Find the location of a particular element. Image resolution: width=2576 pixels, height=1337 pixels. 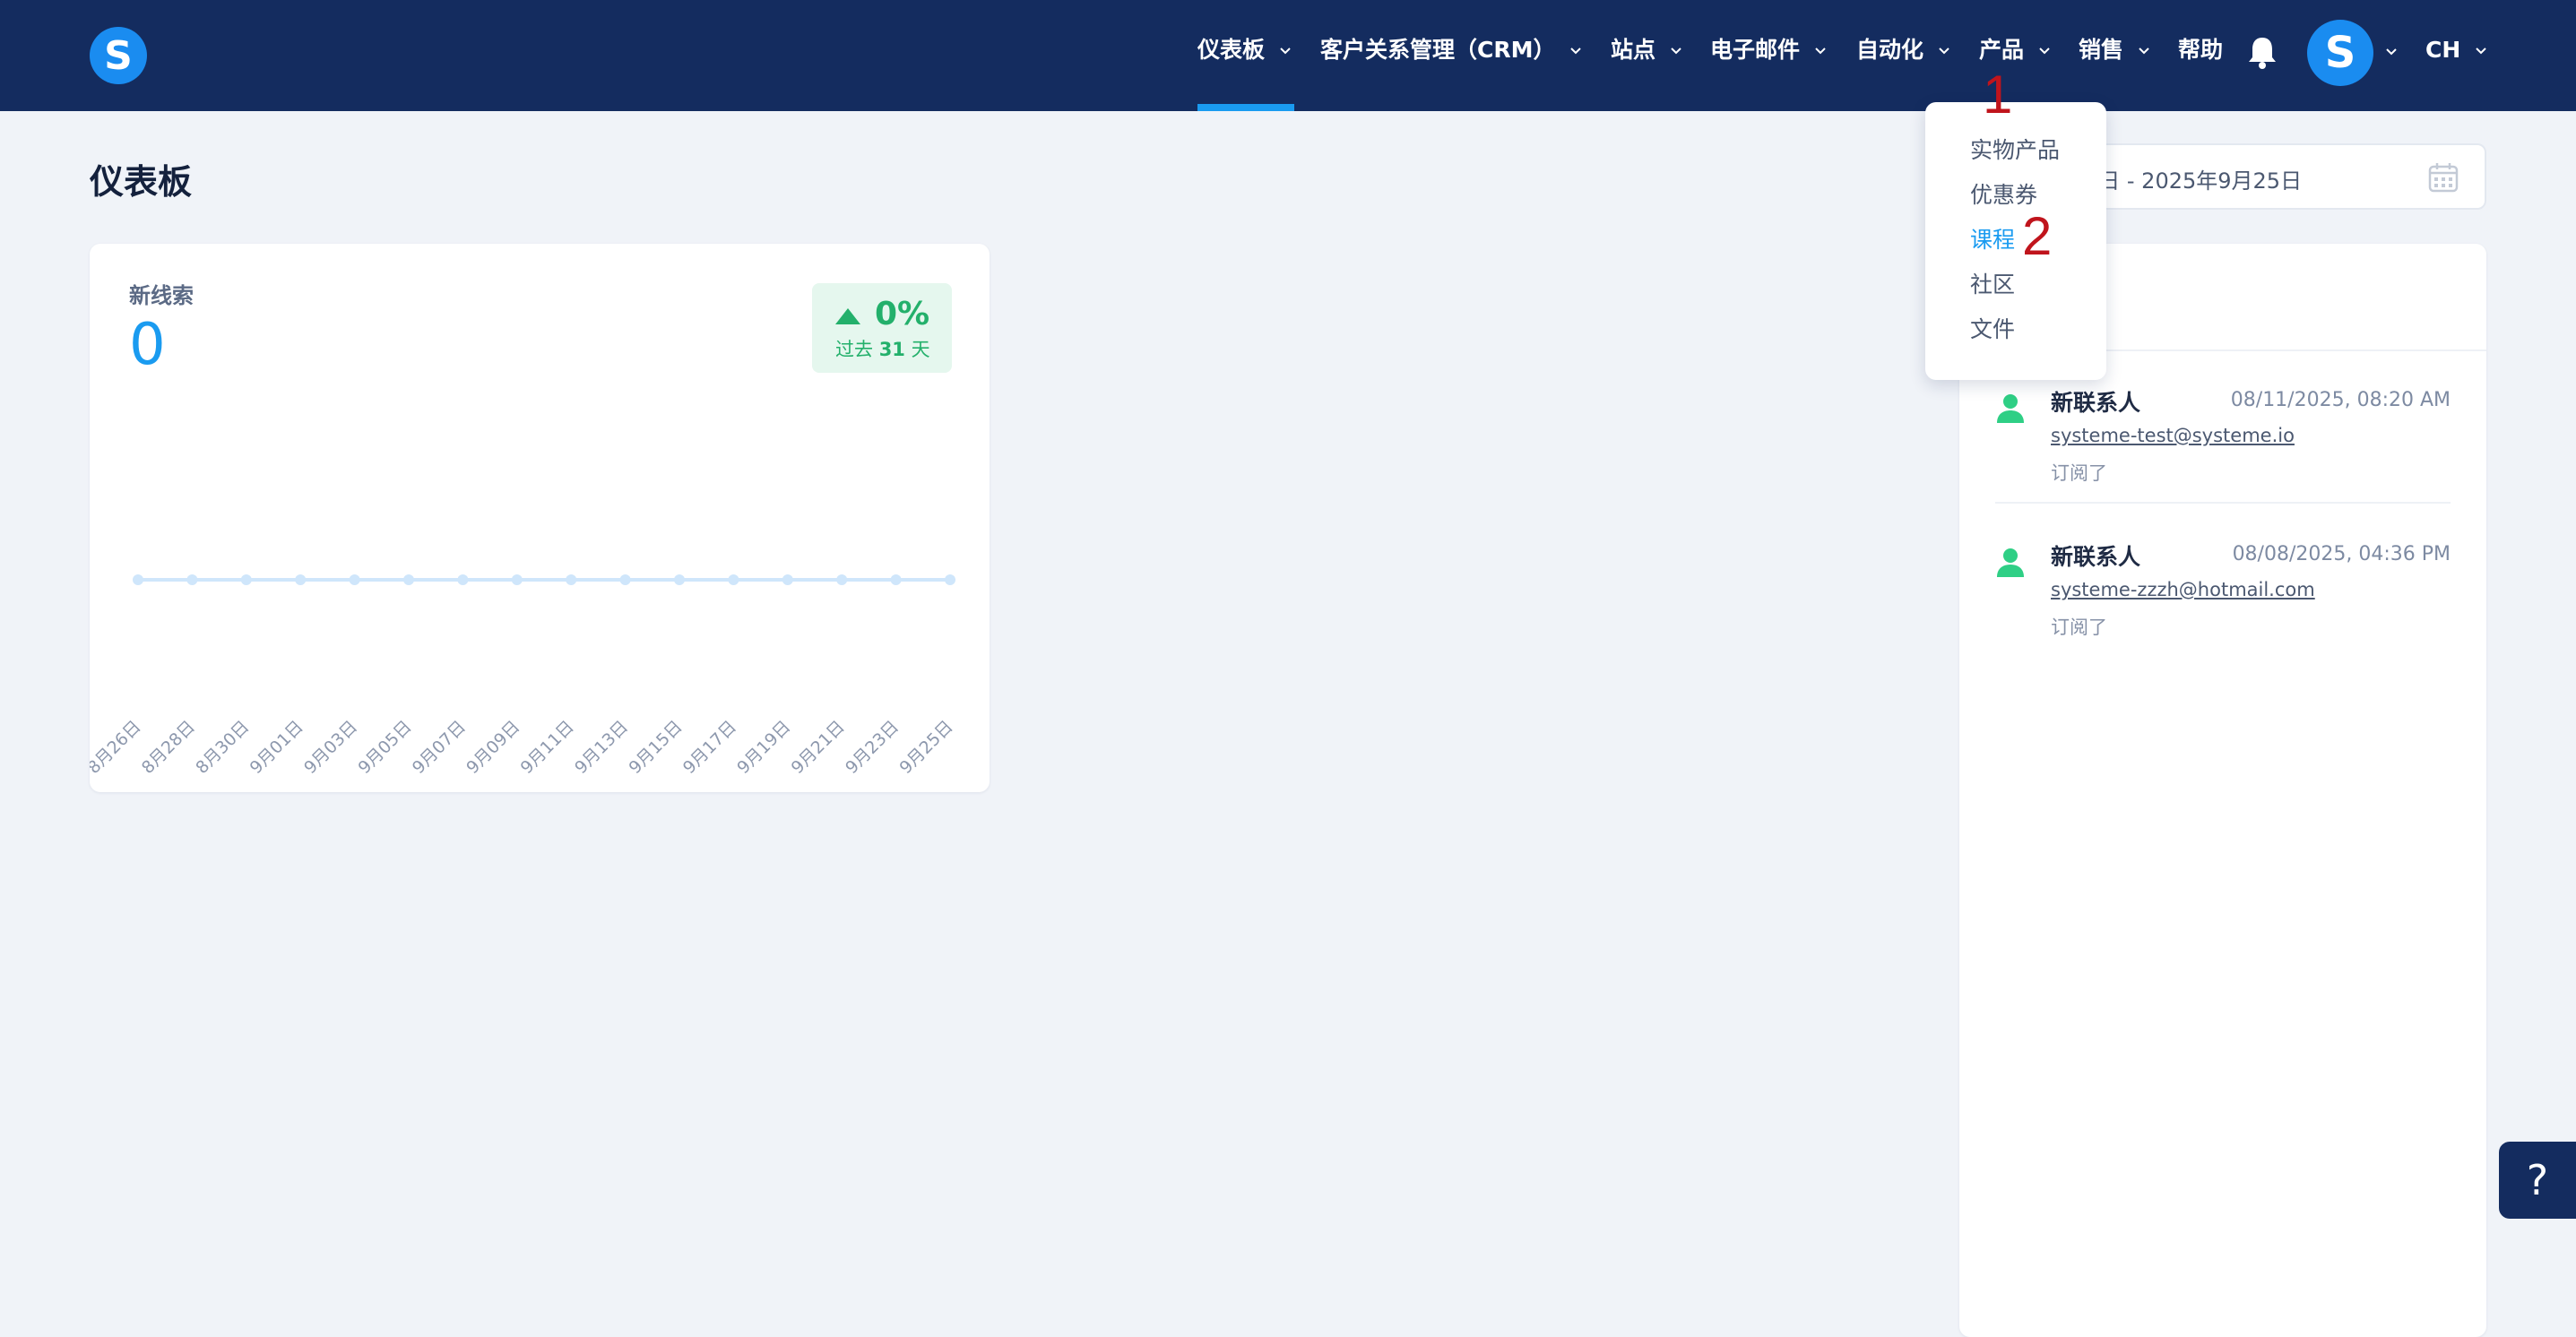

annotation-step-1: 1 is located at coordinates (1998, 95).